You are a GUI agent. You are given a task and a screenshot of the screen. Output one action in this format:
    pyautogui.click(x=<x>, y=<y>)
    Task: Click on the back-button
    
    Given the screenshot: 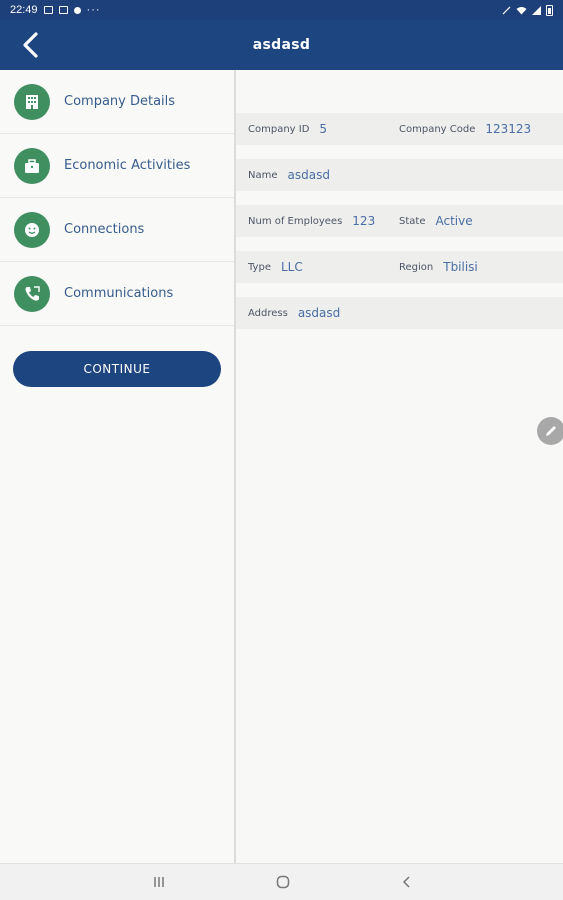 What is the action you would take?
    pyautogui.click(x=30, y=45)
    